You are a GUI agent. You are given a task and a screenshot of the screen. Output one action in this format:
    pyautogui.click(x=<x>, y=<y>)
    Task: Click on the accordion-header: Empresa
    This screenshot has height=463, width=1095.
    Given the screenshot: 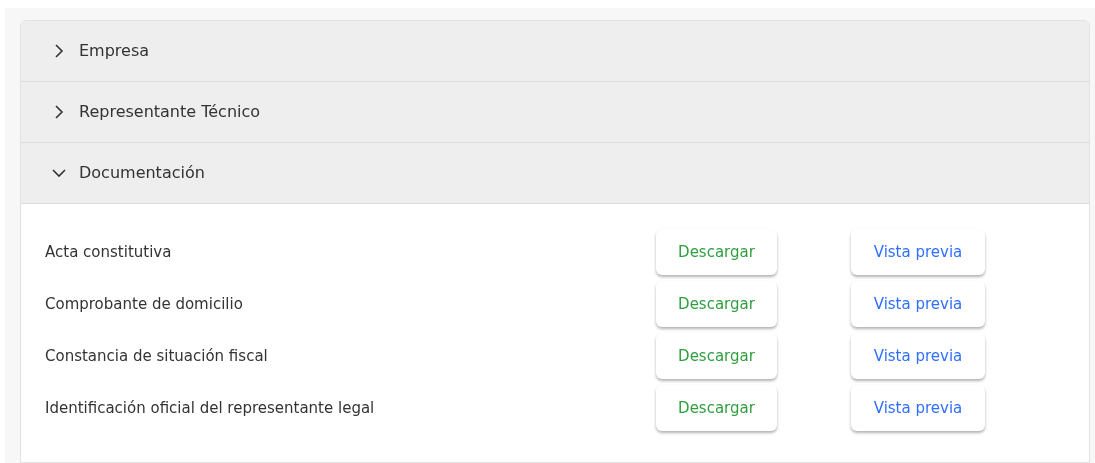 What is the action you would take?
    pyautogui.click(x=555, y=51)
    